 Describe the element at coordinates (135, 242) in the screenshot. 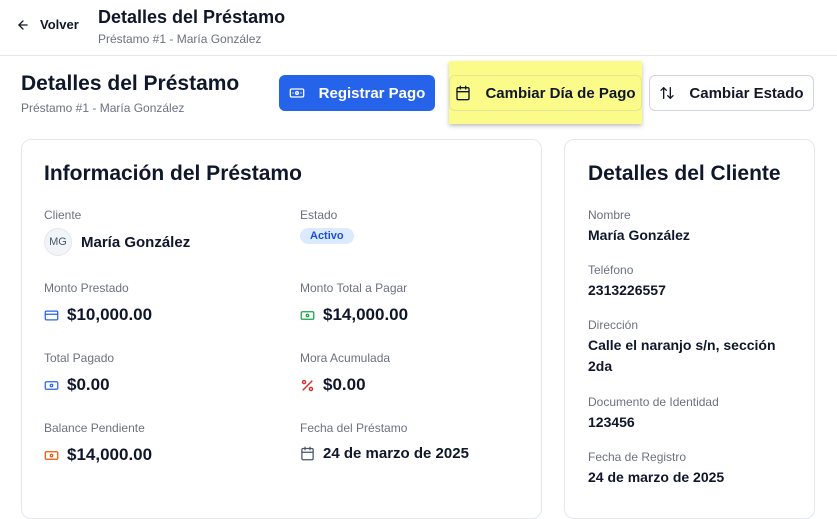

I see `cliente-name: María González` at that location.